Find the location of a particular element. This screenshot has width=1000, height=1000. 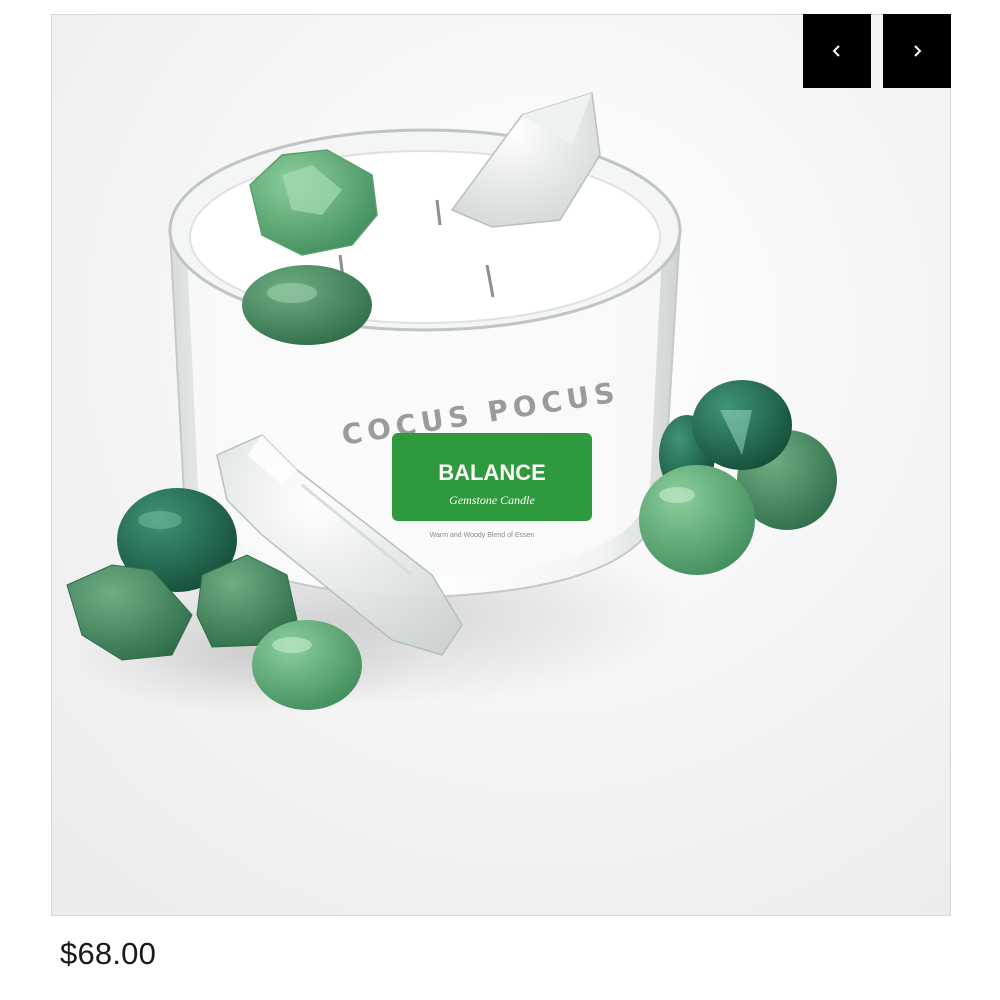

next-image-button is located at coordinates (917, 51).